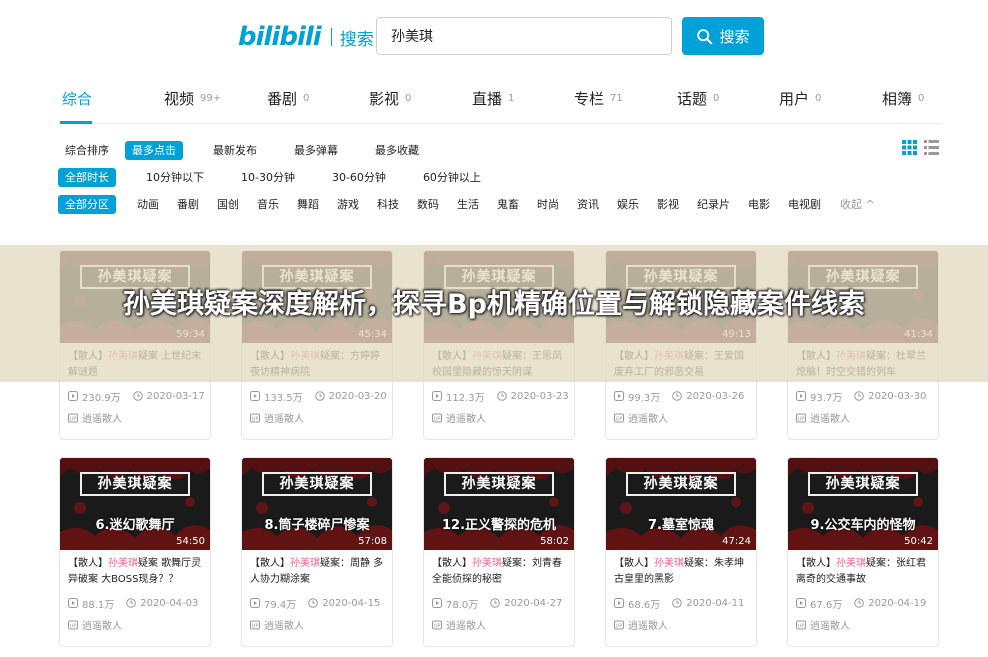 Image resolution: width=988 pixels, height=657 pixels. I want to click on tab-bangumi: 番剧 0, so click(288, 98).